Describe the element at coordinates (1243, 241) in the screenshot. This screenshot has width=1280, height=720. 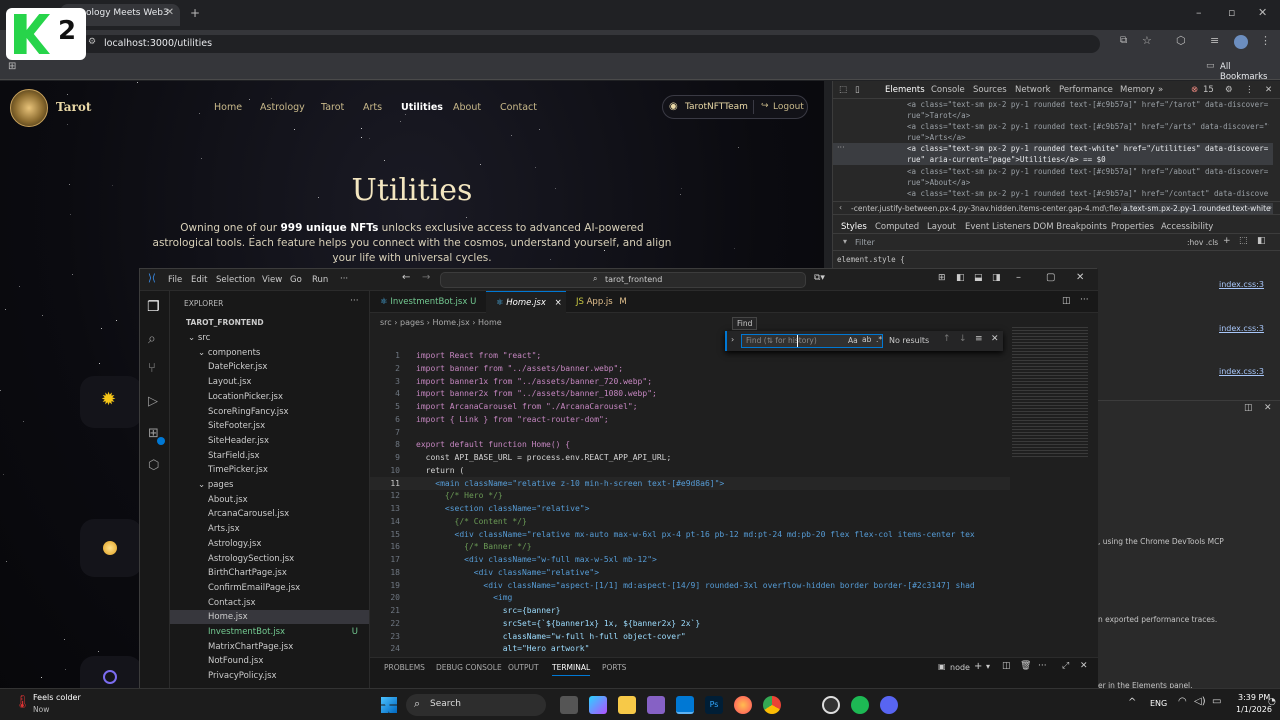
I see `toggle-element-state-icon: ⬚` at that location.